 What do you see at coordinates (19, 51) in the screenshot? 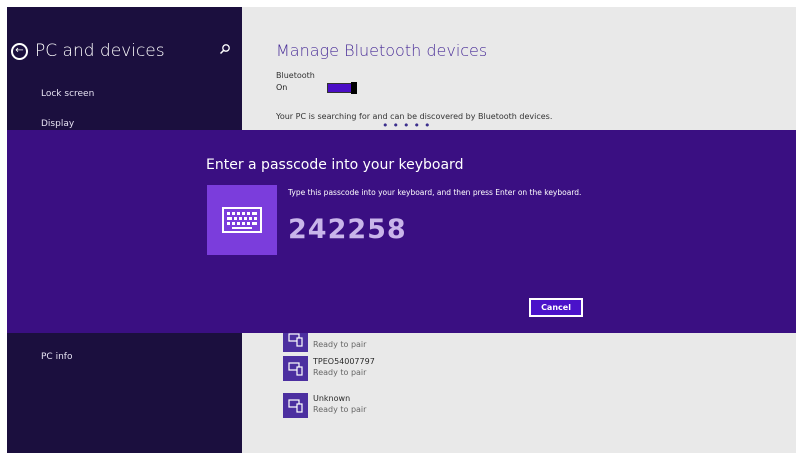
I see `back-arrow-icon: ←` at bounding box center [19, 51].